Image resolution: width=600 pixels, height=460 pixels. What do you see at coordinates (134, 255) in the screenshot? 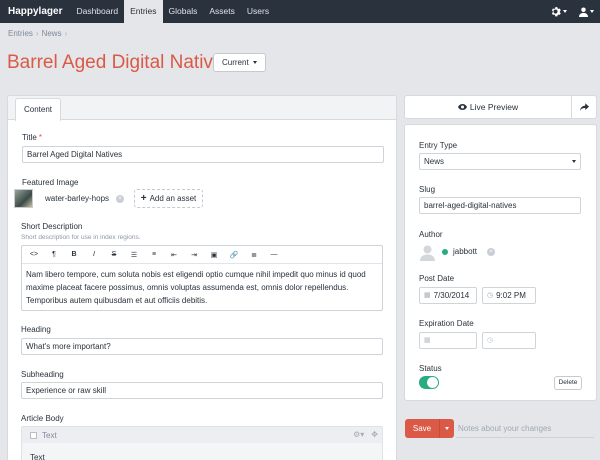
I see `unordered-list-icon: ☰` at bounding box center [134, 255].